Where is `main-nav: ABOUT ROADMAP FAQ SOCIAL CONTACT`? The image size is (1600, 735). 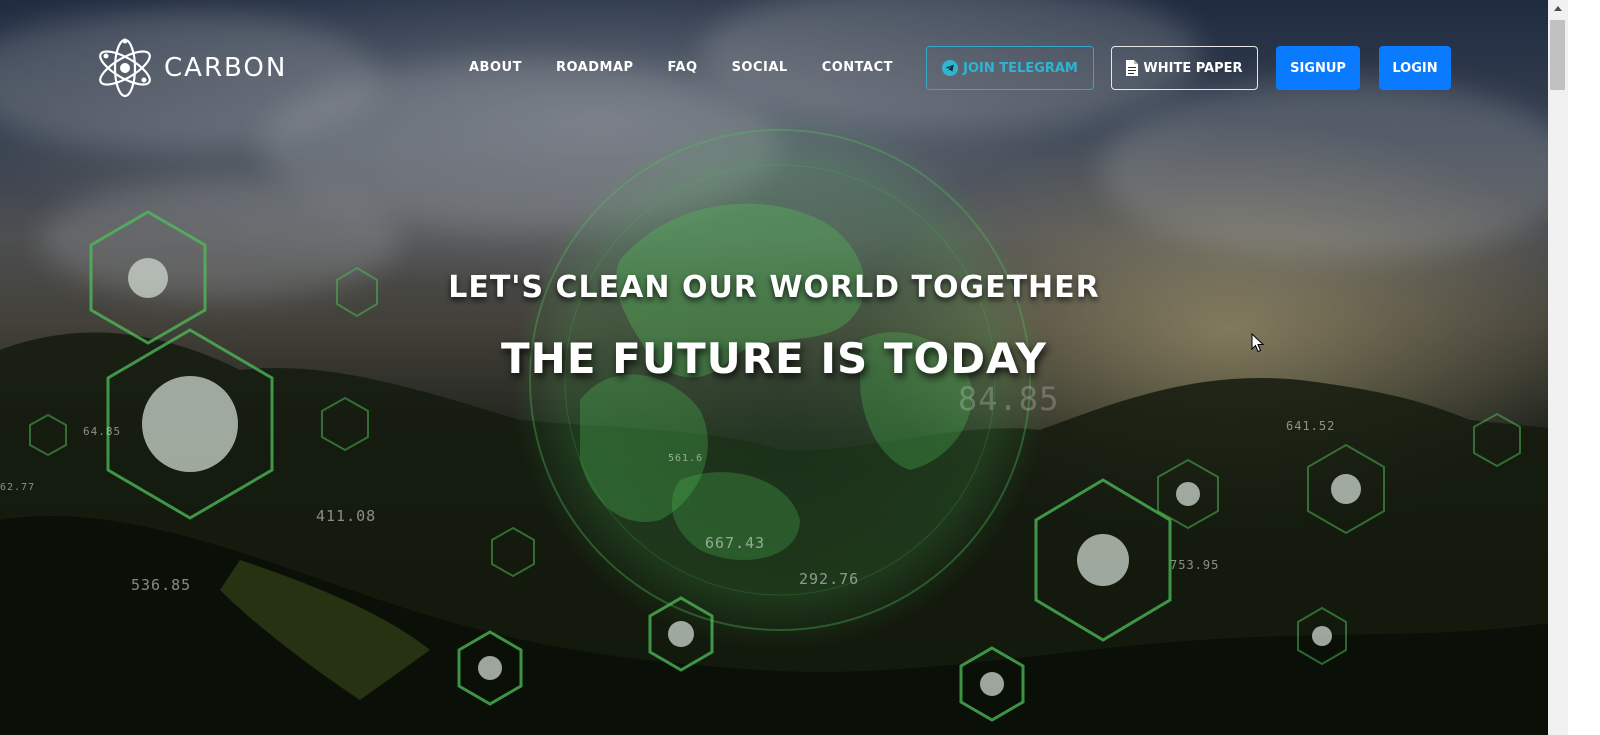
main-nav: ABOUT ROADMAP FAQ SOCIAL CONTACT is located at coordinates (698, 67).